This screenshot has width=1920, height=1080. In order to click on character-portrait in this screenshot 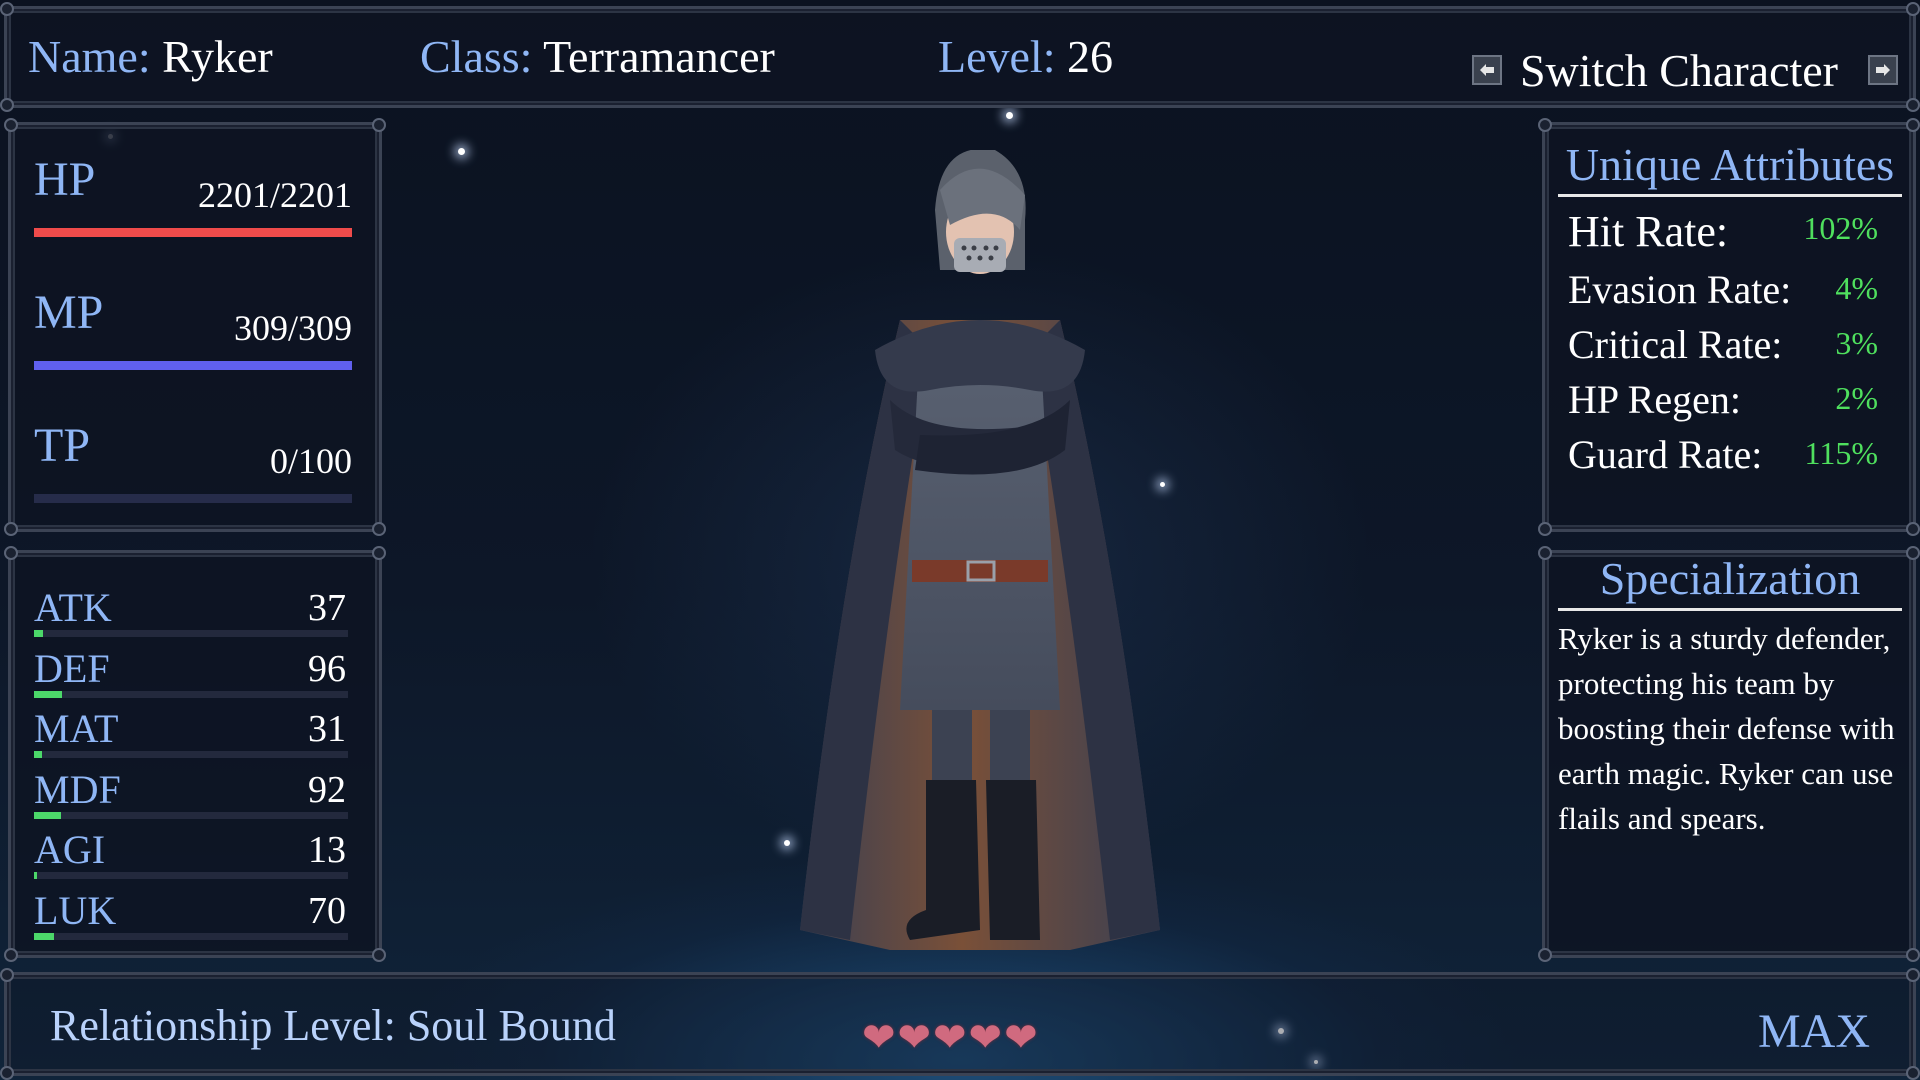, I will do `click(980, 550)`.